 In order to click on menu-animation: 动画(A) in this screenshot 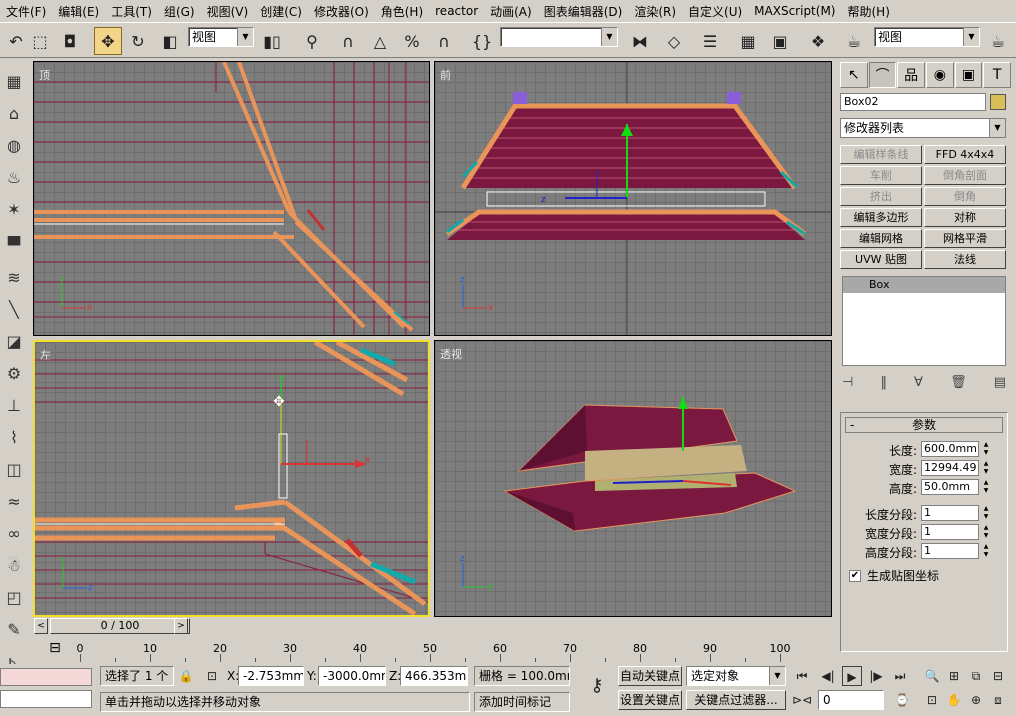, I will do `click(511, 11)`.